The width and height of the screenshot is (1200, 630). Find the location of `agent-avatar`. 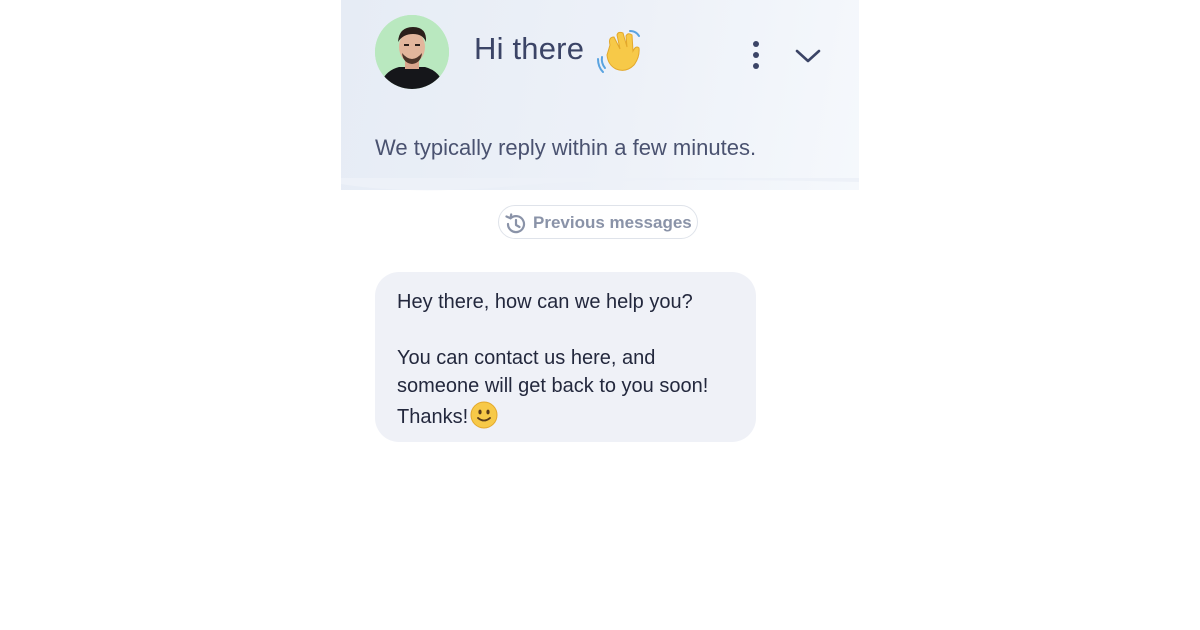

agent-avatar is located at coordinates (412, 52).